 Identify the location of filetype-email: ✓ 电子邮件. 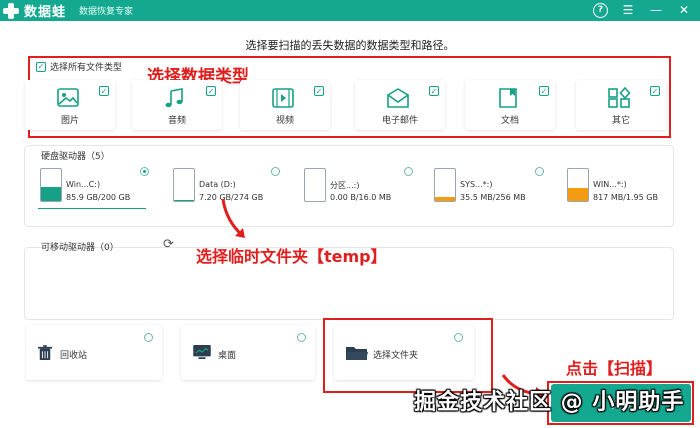
(400, 105).